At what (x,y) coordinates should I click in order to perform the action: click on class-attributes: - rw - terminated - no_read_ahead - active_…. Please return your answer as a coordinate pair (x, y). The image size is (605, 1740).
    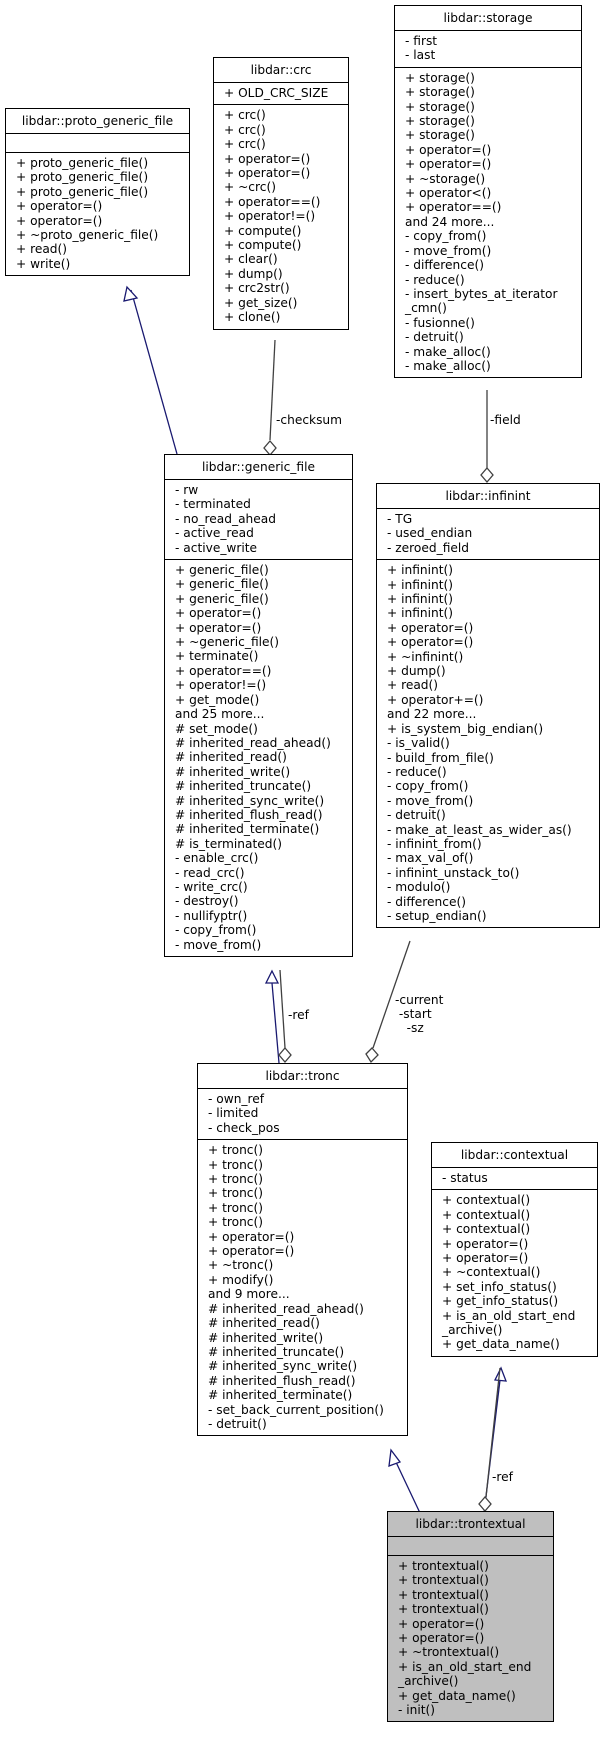
    Looking at the image, I should click on (258, 519).